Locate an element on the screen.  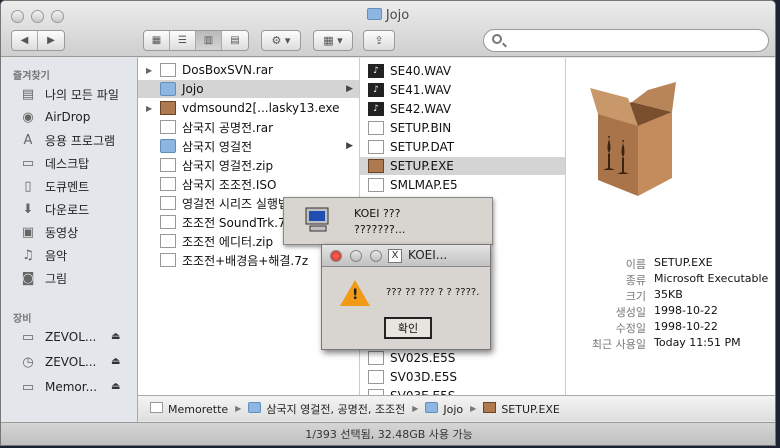
sidebar-item-label: 음악 is located at coordinates (56, 255).